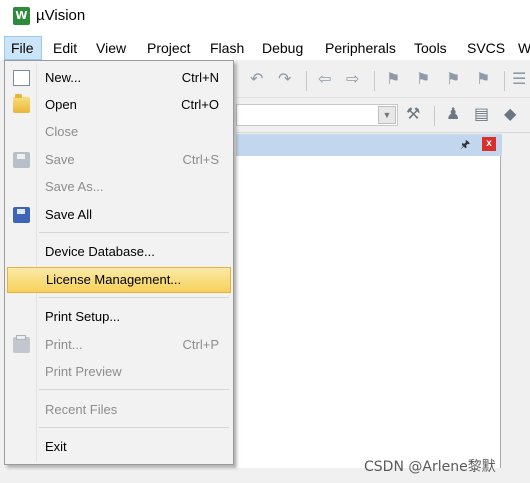 This screenshot has height=483, width=530. Describe the element at coordinates (256, 80) in the screenshot. I see `undo-icon: ↶` at that location.